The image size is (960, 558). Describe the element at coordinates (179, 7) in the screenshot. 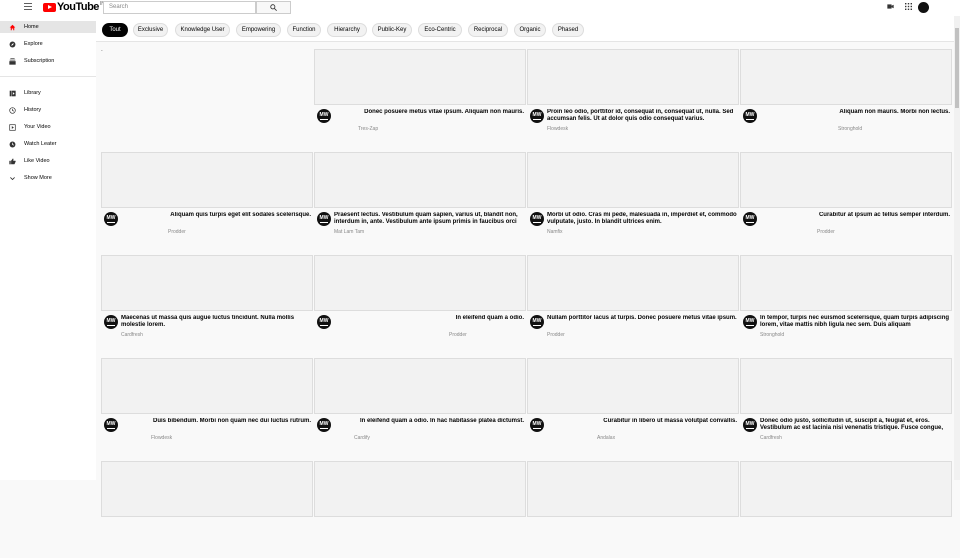

I see `search-input: Search` at that location.